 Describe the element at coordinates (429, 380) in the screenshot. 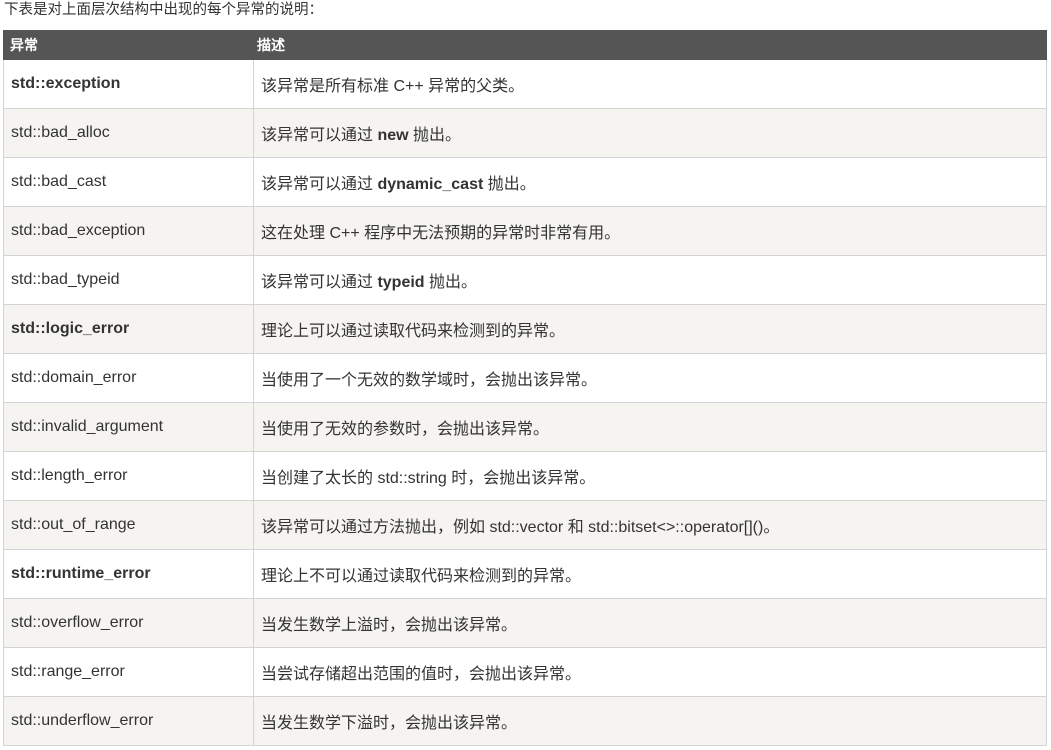

I see `description-text: 当使用了一个无效的数学域时，会抛出该异常。` at that location.